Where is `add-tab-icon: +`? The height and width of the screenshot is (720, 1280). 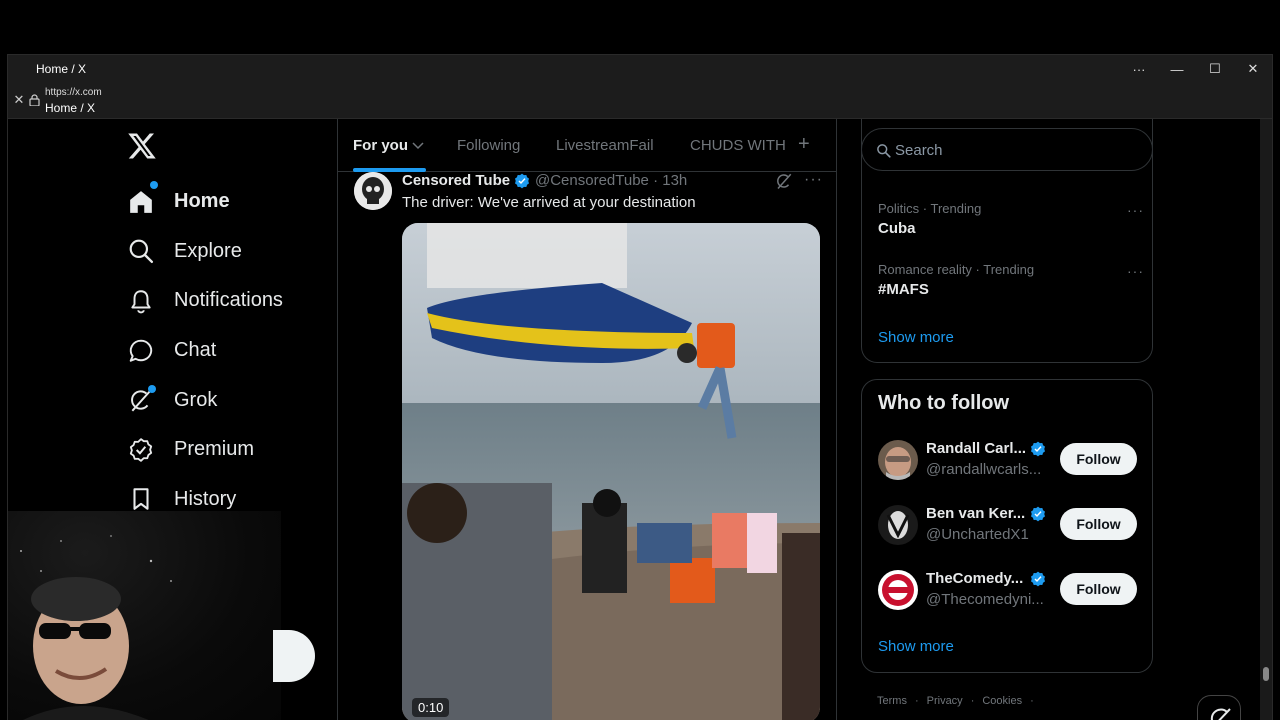 add-tab-icon: + is located at coordinates (804, 144).